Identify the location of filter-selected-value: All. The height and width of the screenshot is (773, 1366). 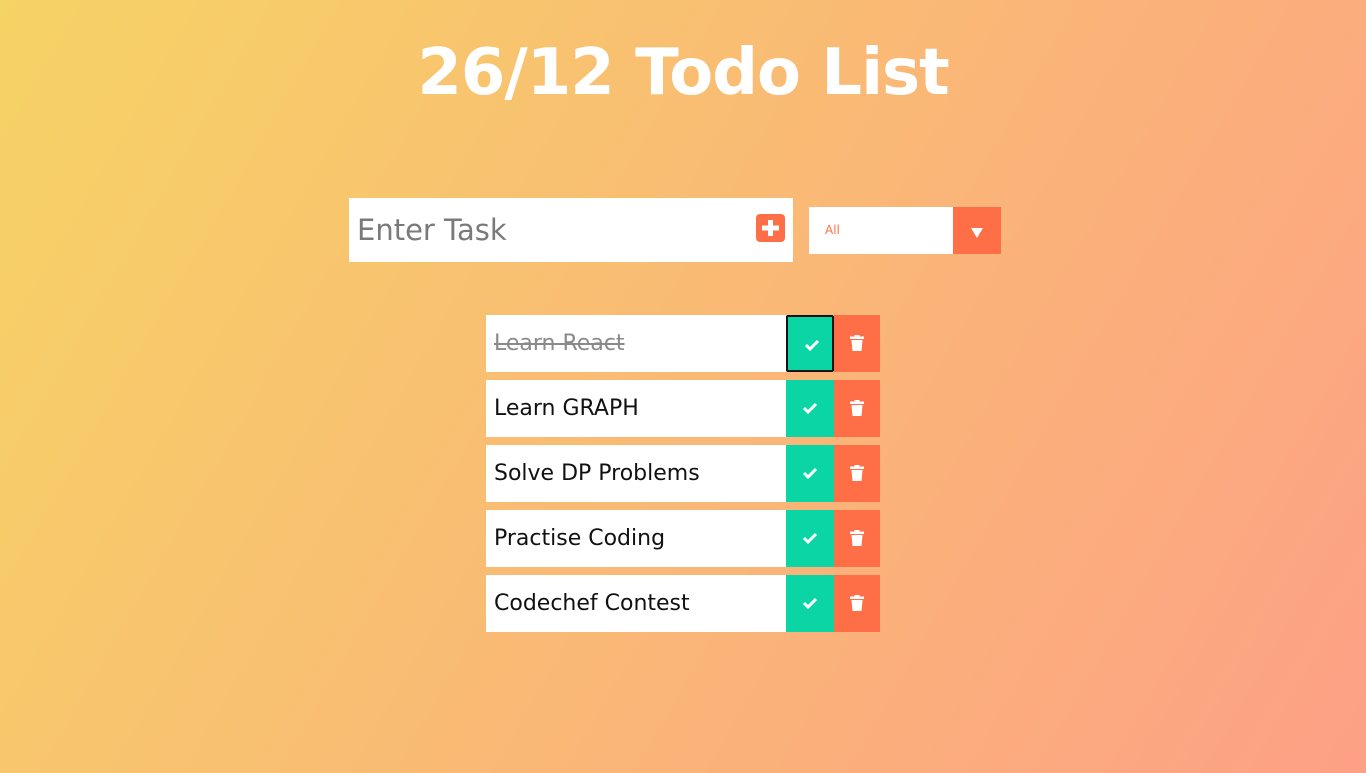
(832, 230).